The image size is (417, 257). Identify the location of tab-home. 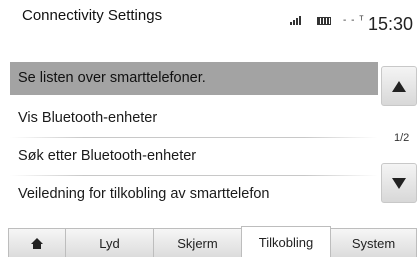
(37, 242).